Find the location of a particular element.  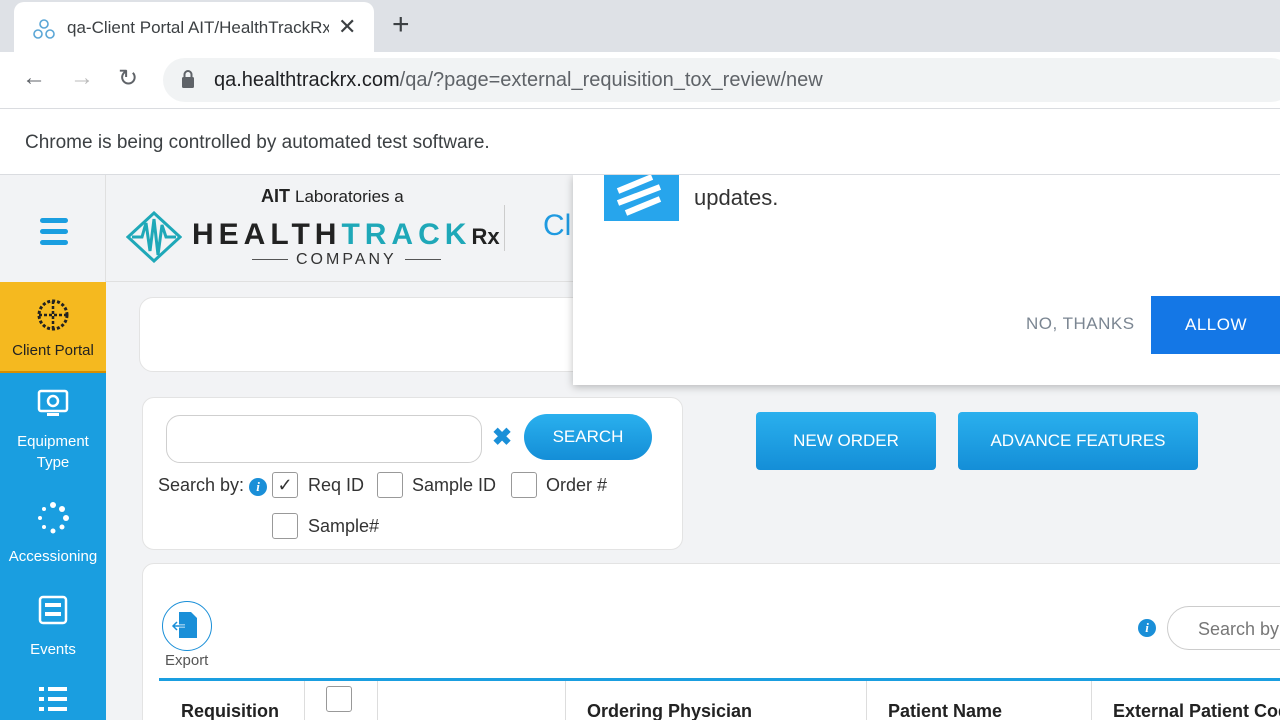

req-id-label: Req ID is located at coordinates (336, 485).